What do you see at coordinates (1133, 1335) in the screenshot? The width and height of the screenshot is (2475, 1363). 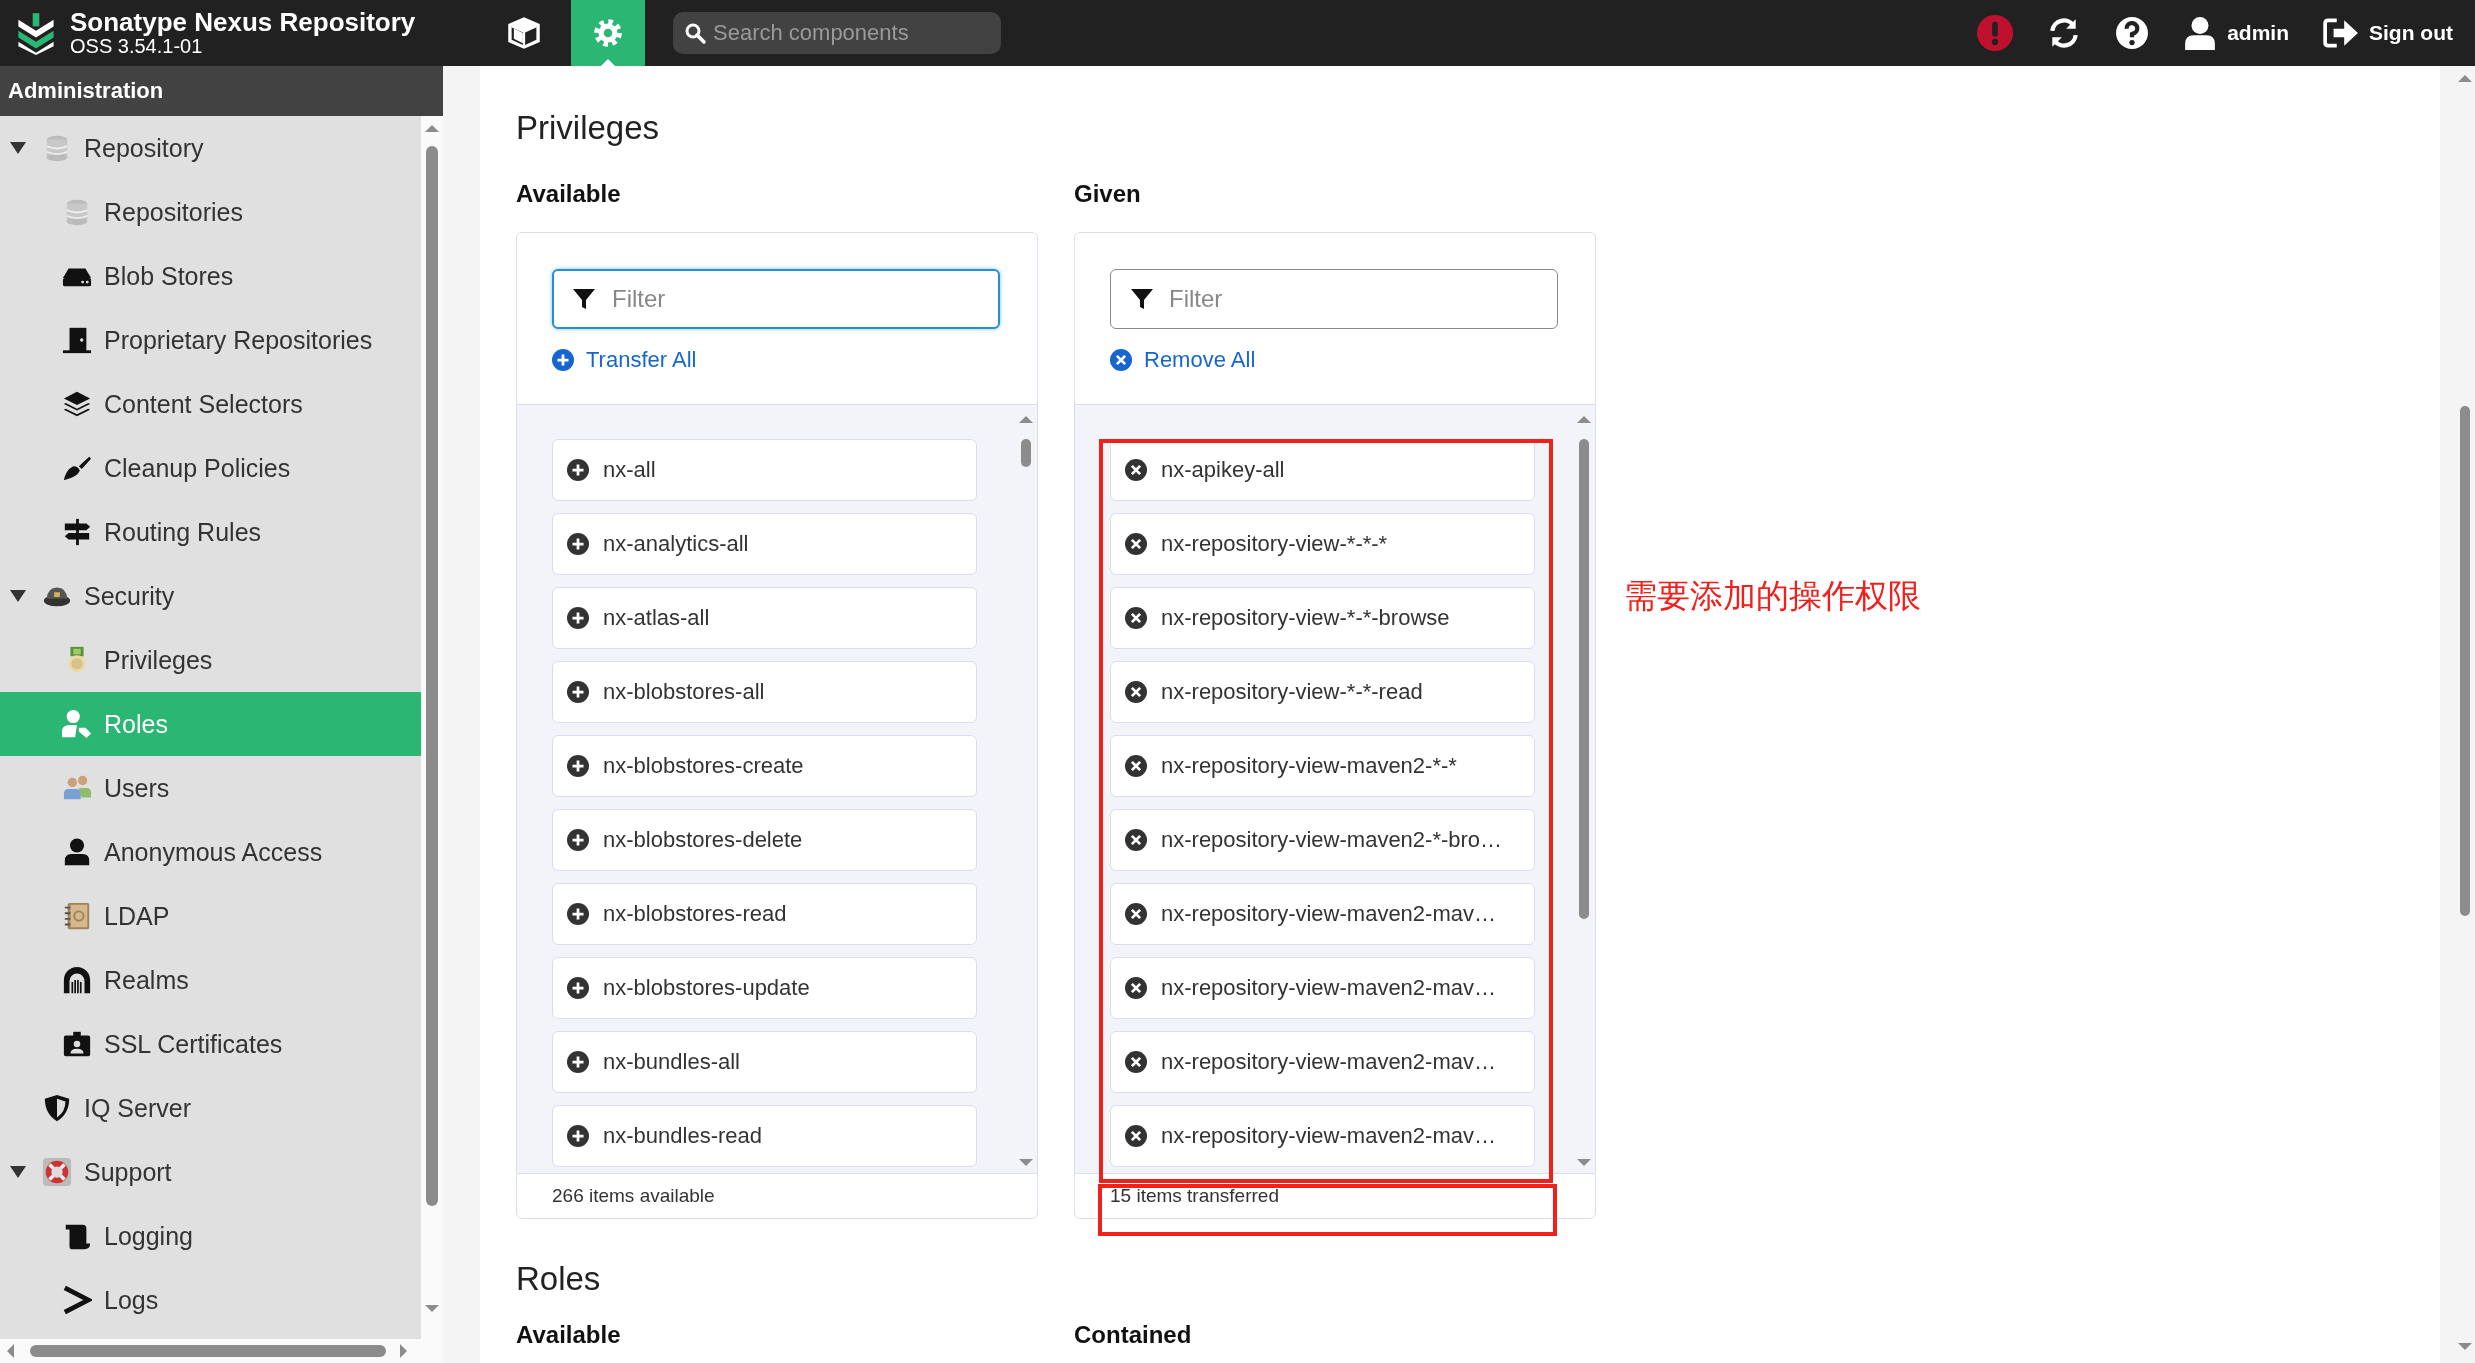 I see `column-label: Contained` at bounding box center [1133, 1335].